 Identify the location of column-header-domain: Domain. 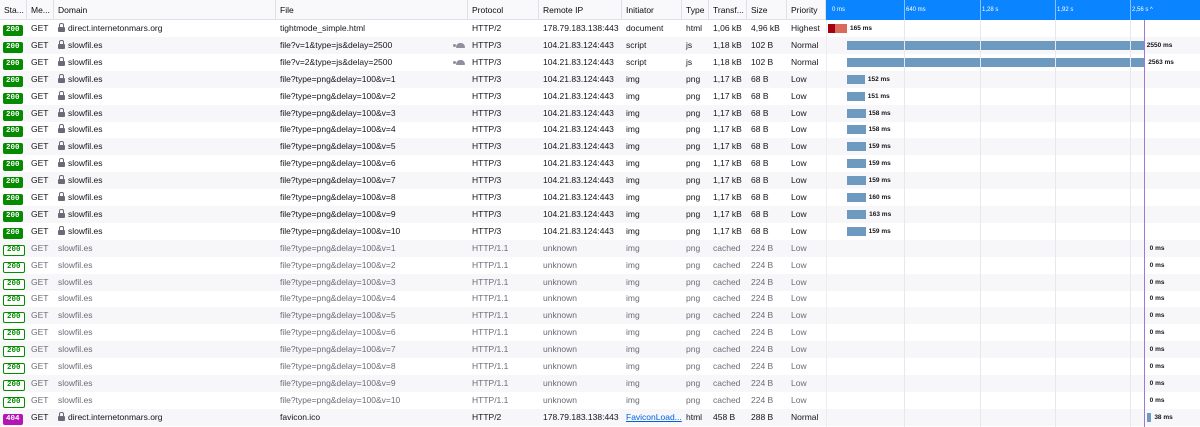
(165, 10).